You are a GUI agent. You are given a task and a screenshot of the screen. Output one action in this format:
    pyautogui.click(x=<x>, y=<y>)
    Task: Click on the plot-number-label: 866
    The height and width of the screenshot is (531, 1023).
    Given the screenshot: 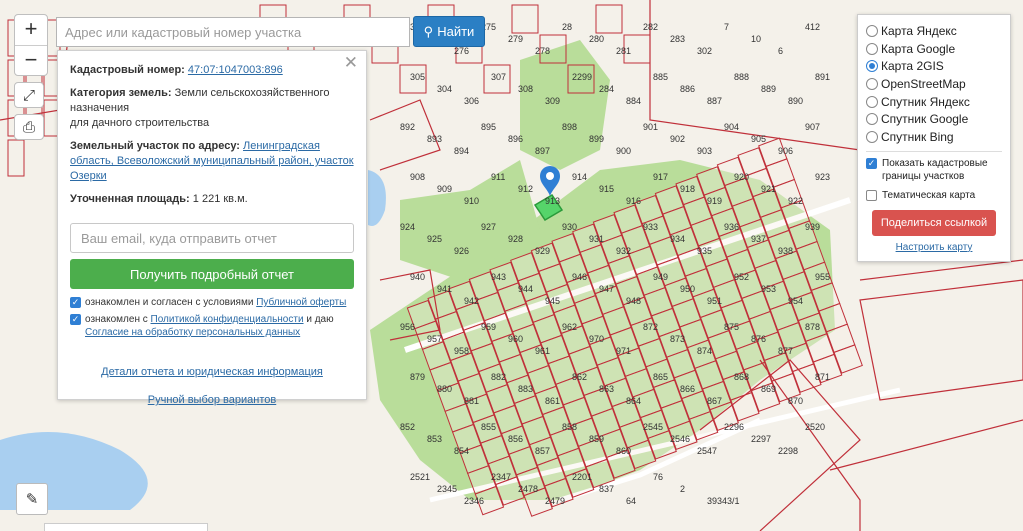 What is the action you would take?
    pyautogui.click(x=687, y=389)
    